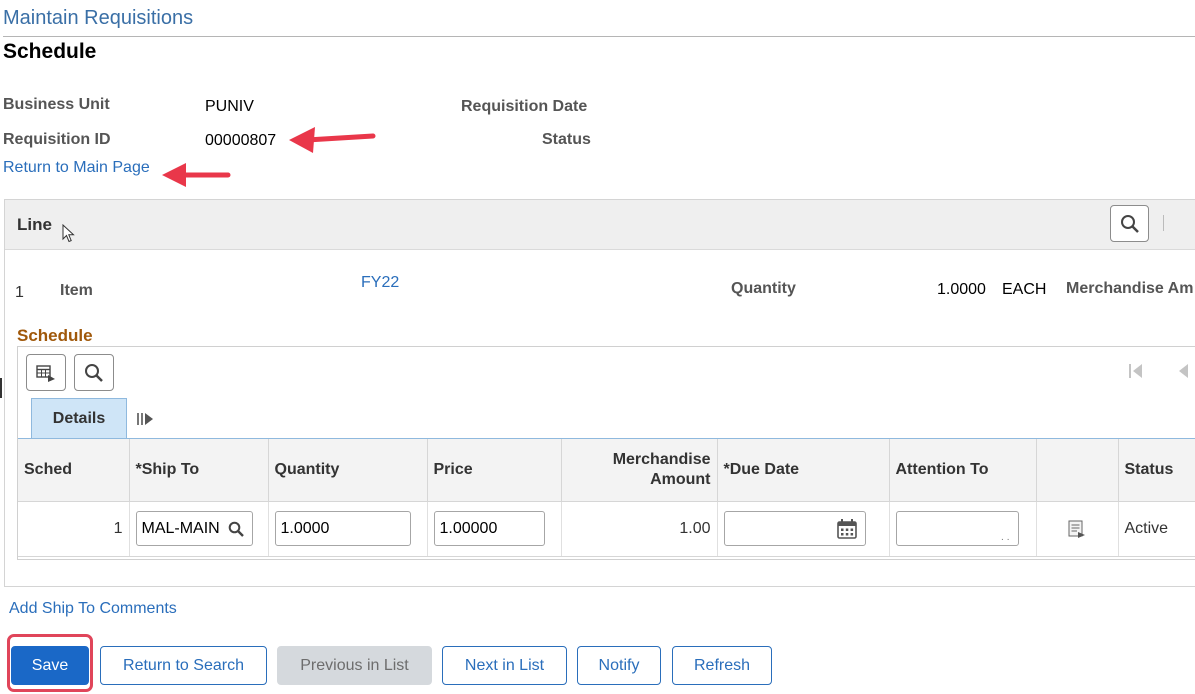 The image size is (1195, 694). What do you see at coordinates (79, 418) in the screenshot?
I see `tab-details: Details` at bounding box center [79, 418].